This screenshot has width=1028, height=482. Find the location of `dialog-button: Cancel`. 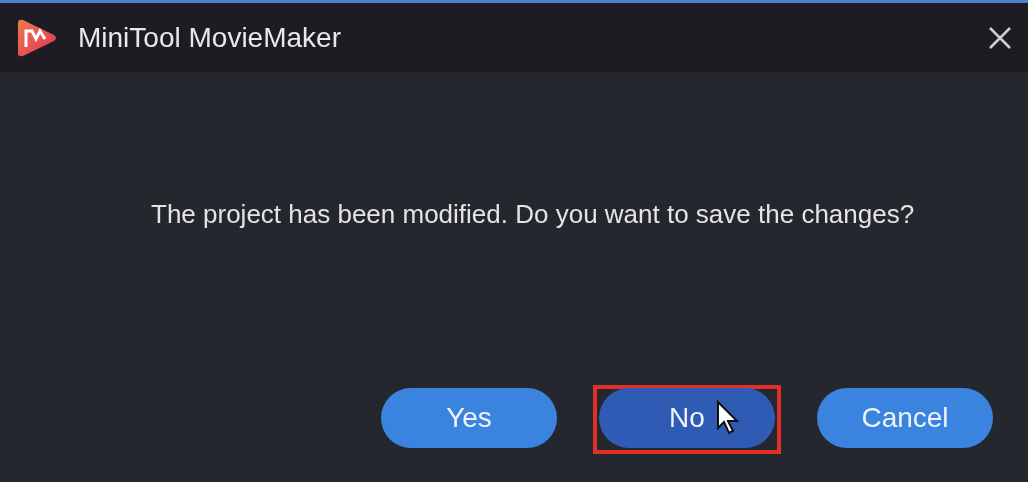

dialog-button: Cancel is located at coordinates (905, 418).